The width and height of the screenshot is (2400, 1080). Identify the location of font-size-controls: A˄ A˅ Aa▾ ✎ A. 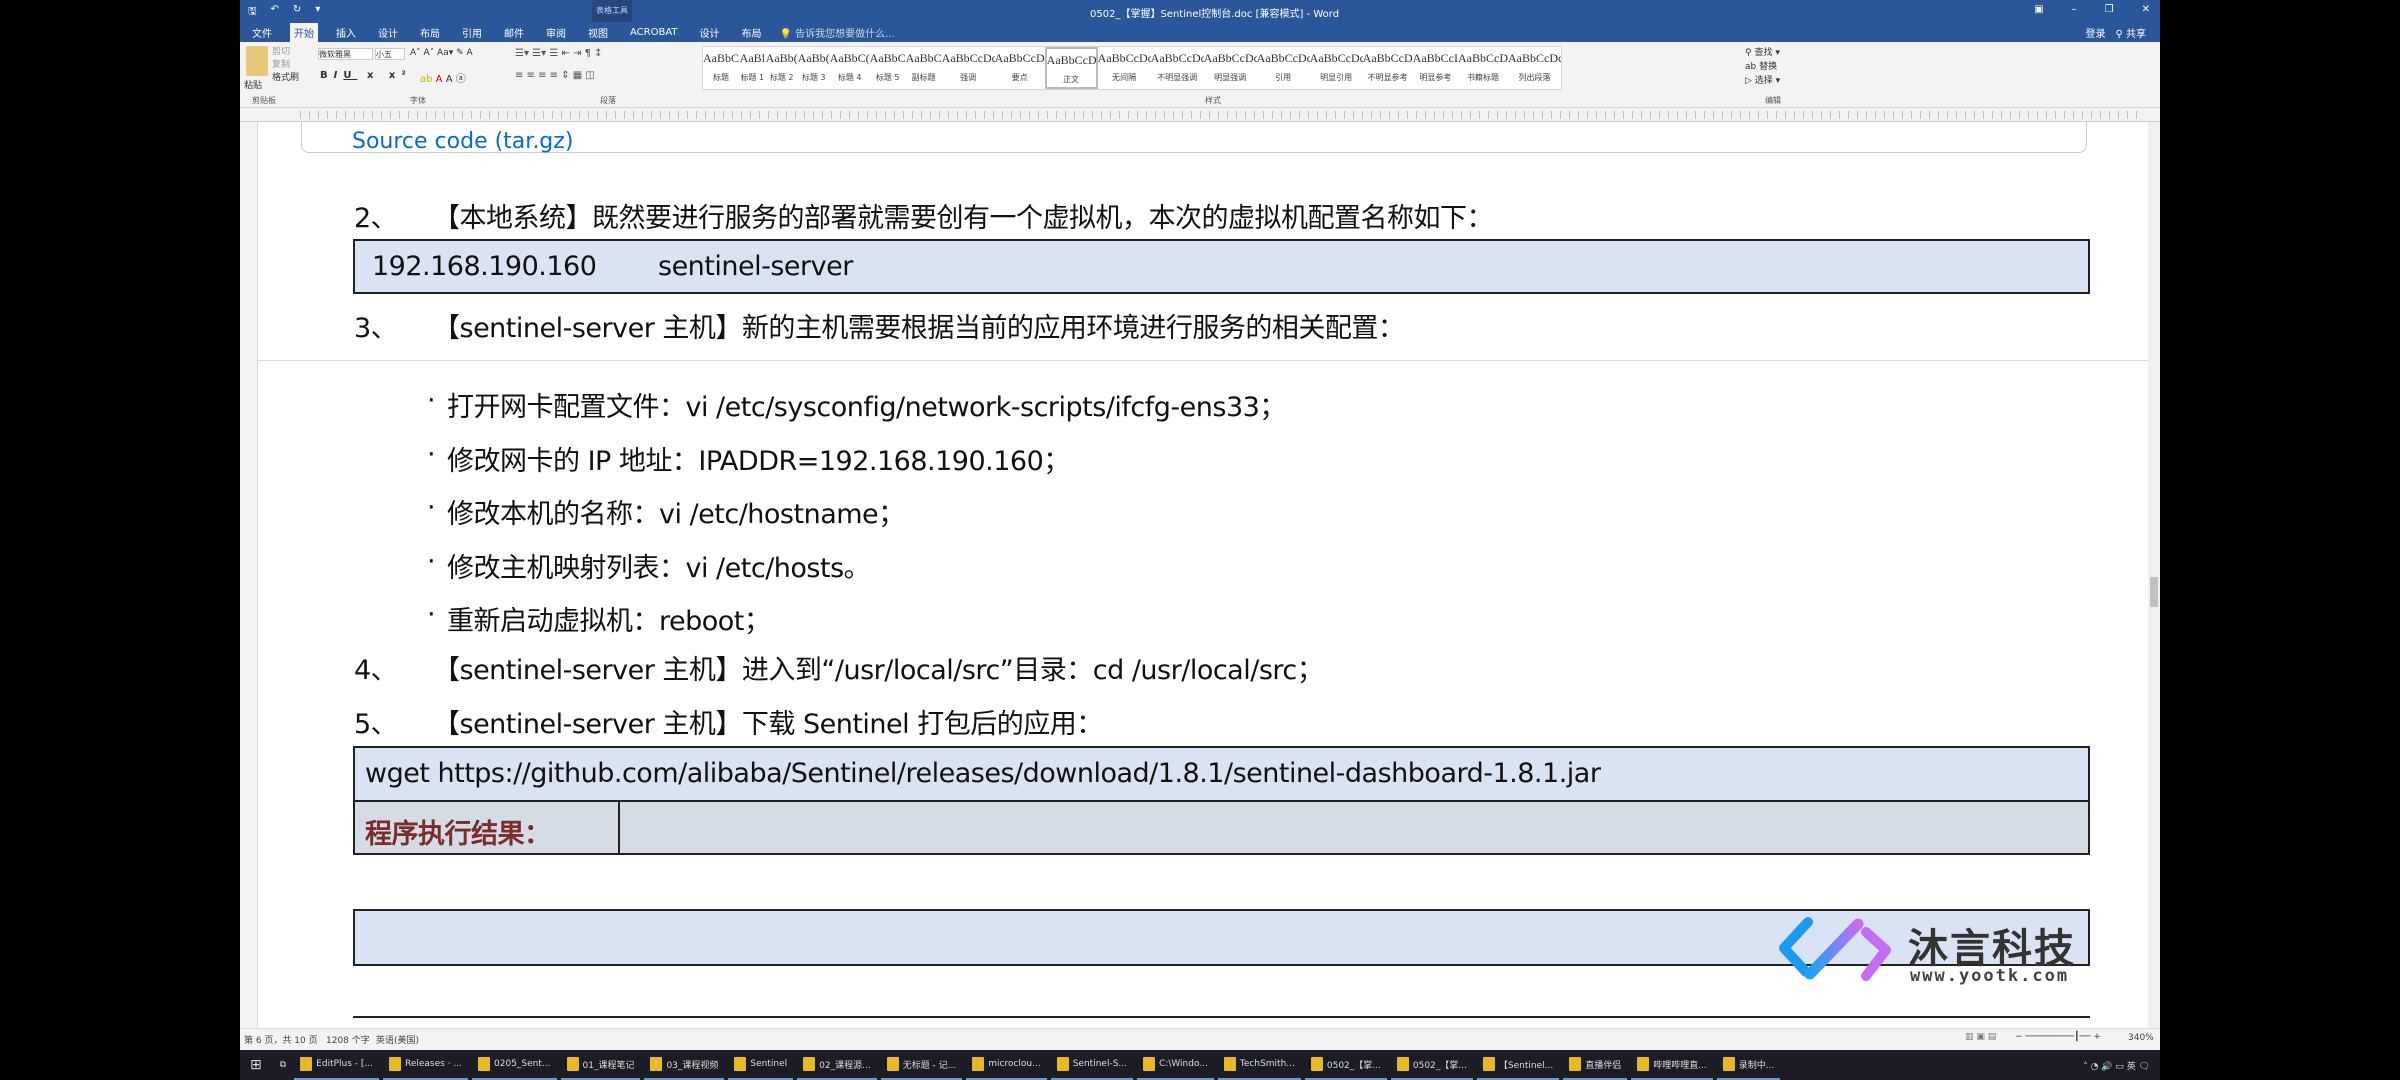
(441, 53).